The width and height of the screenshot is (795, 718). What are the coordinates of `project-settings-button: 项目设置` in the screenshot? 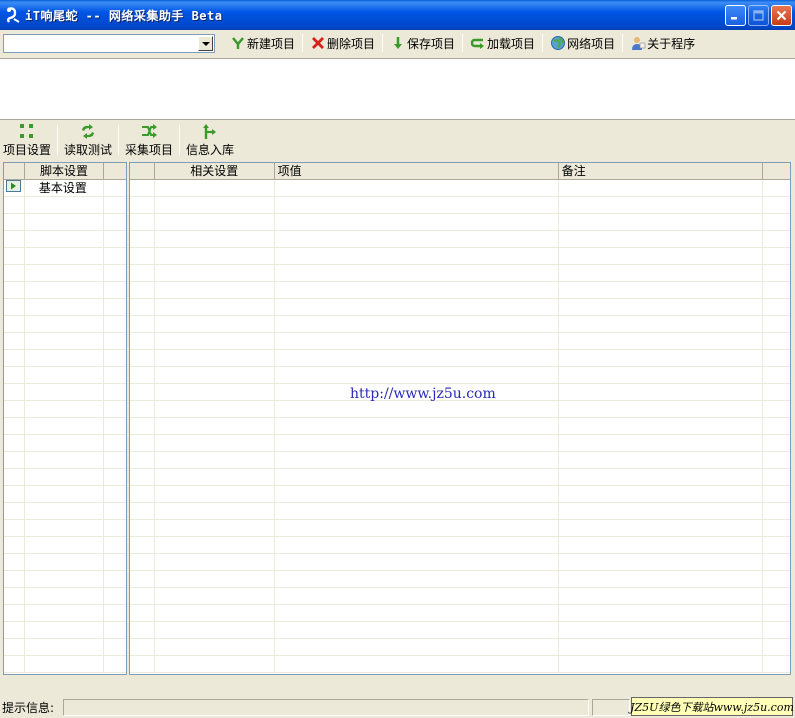 It's located at (27, 139).